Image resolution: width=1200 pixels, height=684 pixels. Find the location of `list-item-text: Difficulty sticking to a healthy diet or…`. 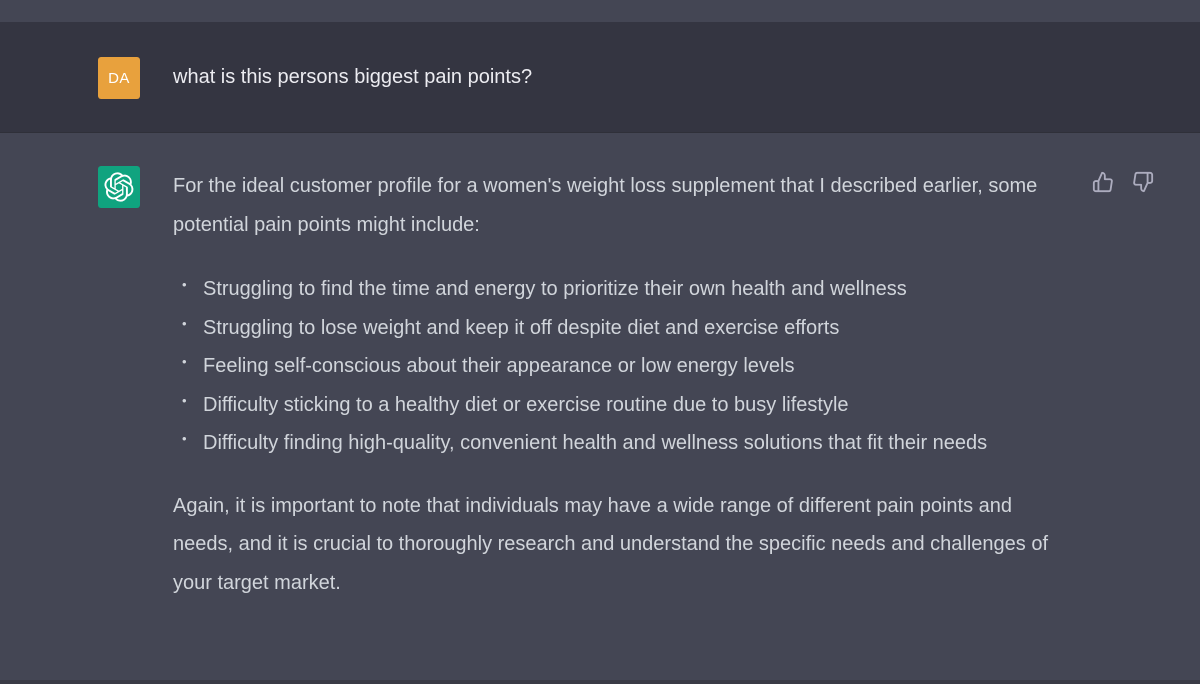

list-item-text: Difficulty sticking to a healthy diet or… is located at coordinates (526, 404).